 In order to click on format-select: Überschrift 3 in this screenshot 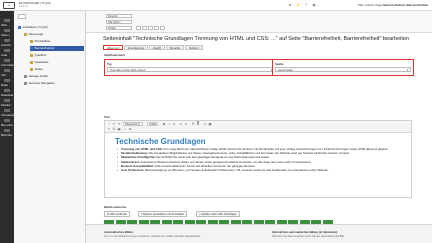, I will do `click(133, 124)`.